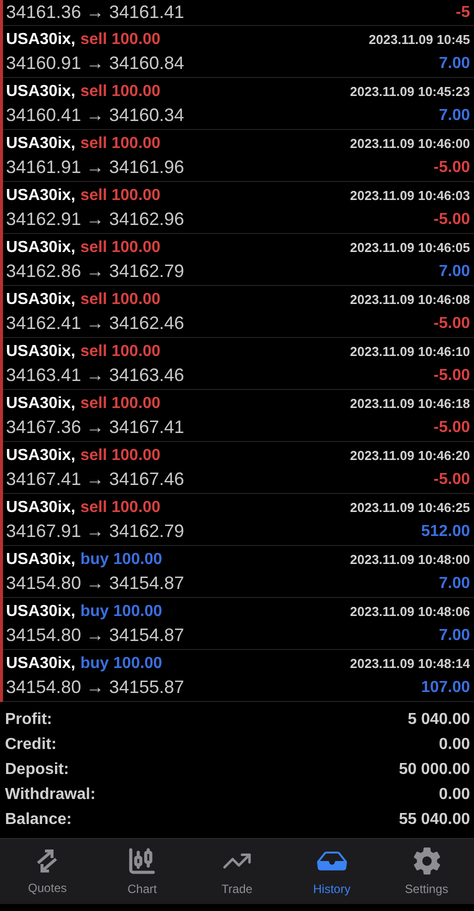  What do you see at coordinates (38, 820) in the screenshot?
I see `summary-label: Balance:` at bounding box center [38, 820].